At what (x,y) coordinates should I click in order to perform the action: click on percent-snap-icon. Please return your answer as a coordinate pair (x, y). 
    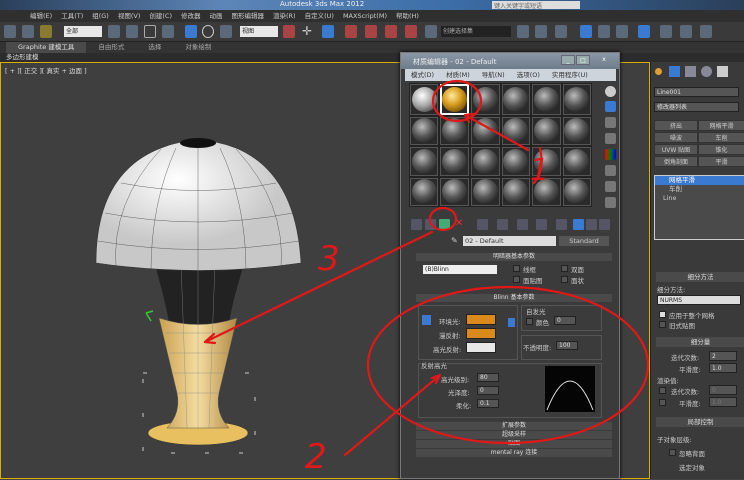
    Looking at the image, I should click on (391, 31).